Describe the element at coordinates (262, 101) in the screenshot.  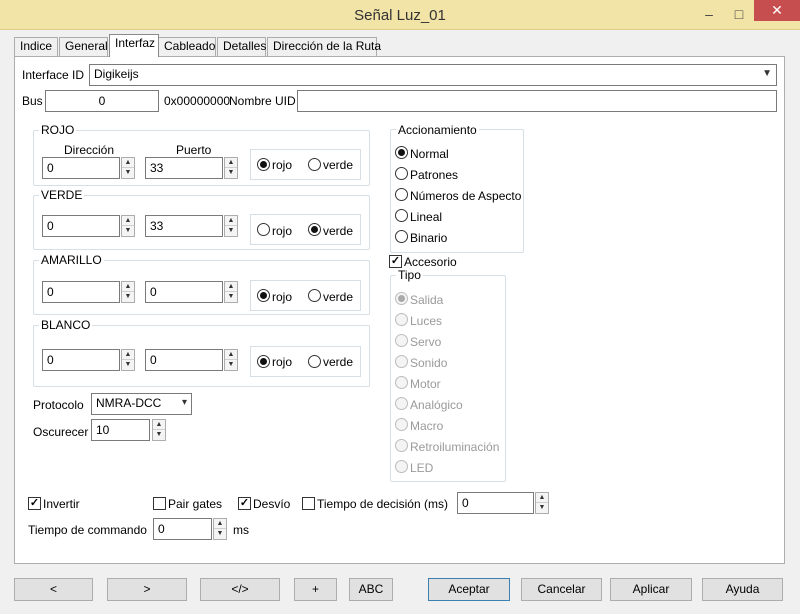
I see `uid-label: Nombre UID` at that location.